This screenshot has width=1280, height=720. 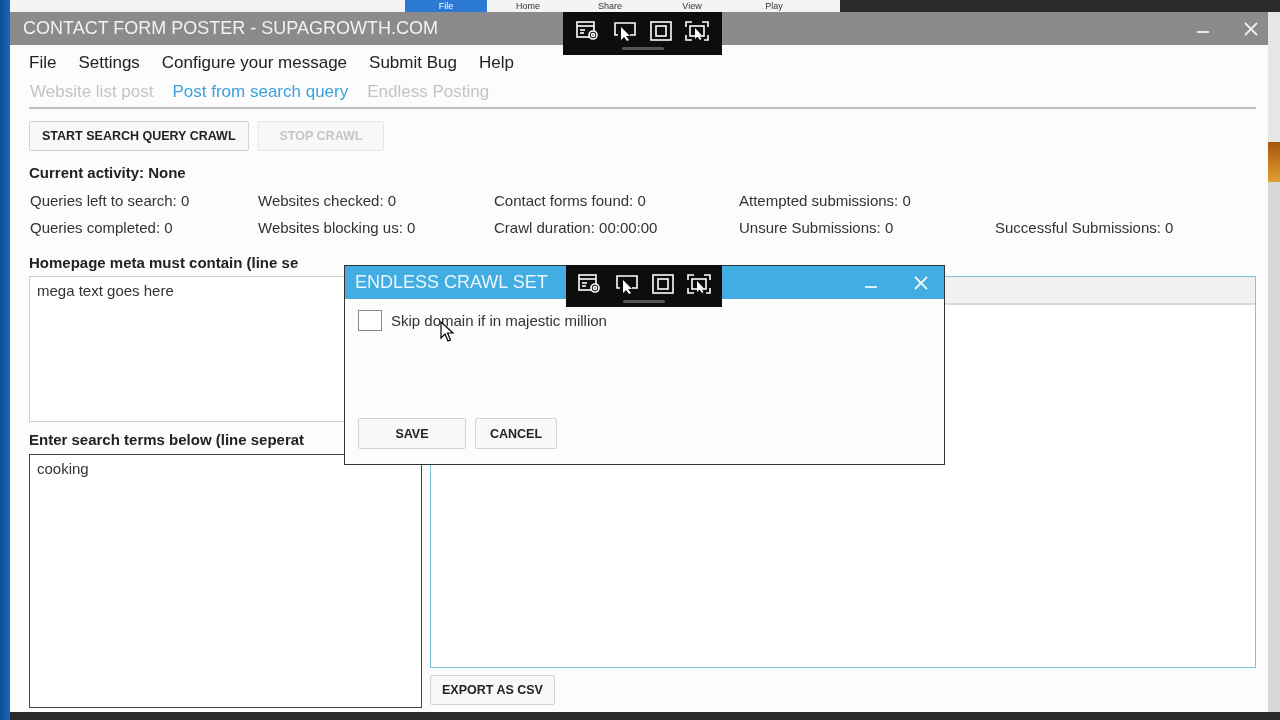 What do you see at coordinates (516, 433) in the screenshot?
I see `dialog-button: CANCEL` at bounding box center [516, 433].